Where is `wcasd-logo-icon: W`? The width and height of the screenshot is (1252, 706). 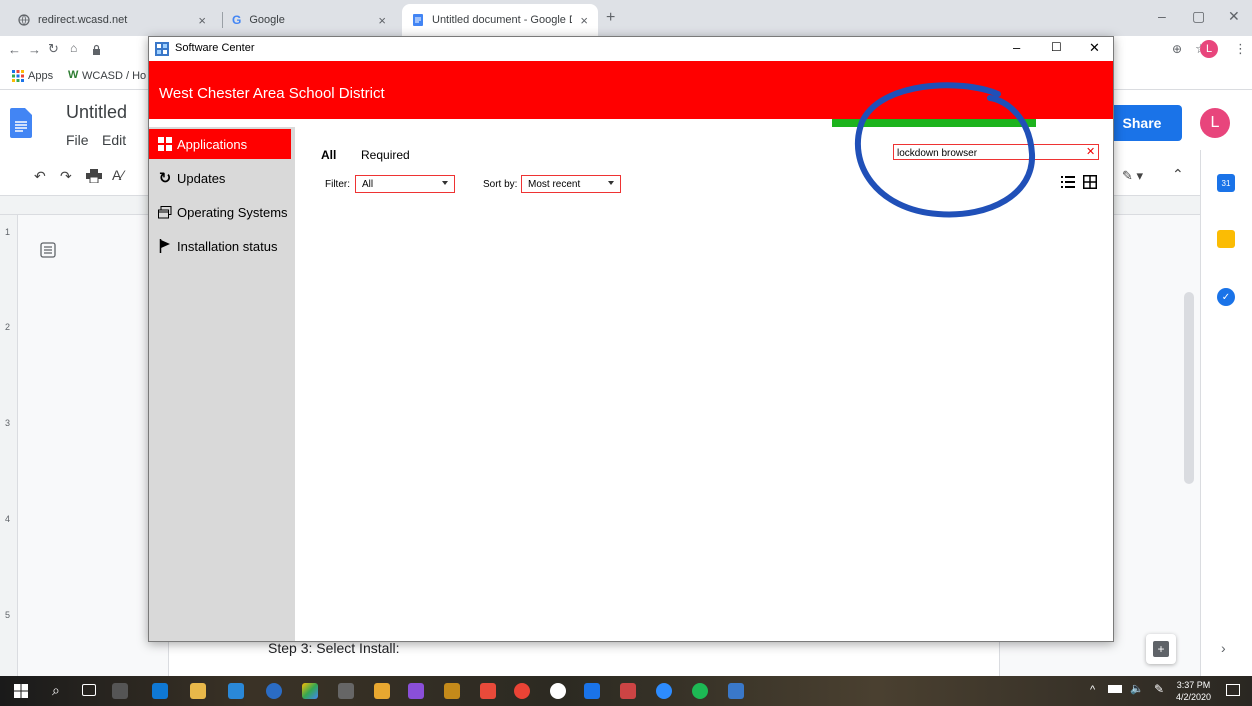 wcasd-logo-icon: W is located at coordinates (73, 75).